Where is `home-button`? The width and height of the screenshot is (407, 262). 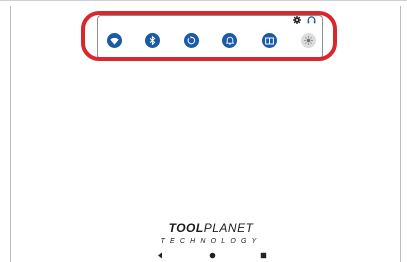
home-button is located at coordinates (212, 255).